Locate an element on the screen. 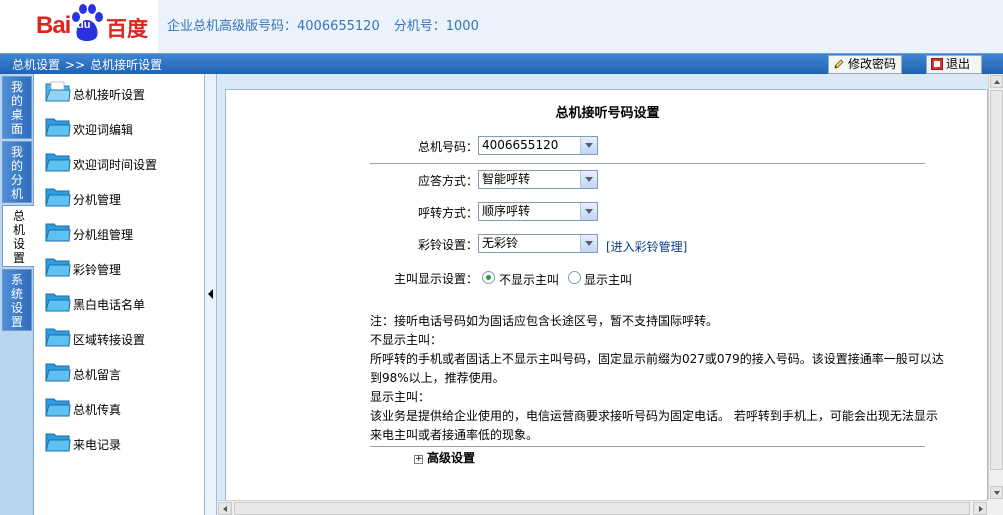 Image resolution: width=1003 pixels, height=515 pixels. forward-mode-label: 呼转方式： is located at coordinates (448, 213).